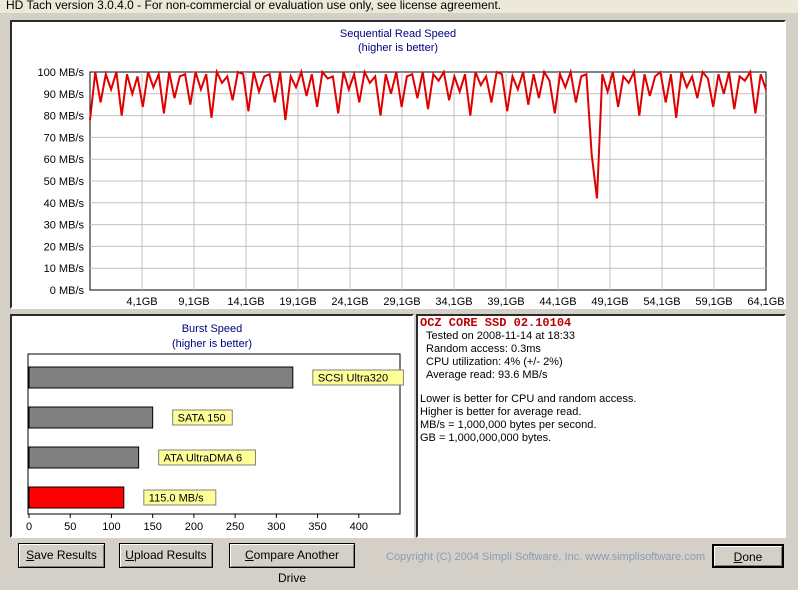 This screenshot has height=590, width=798. Describe the element at coordinates (212, 329) in the screenshot. I see `chart-title: Burst Speed` at that location.